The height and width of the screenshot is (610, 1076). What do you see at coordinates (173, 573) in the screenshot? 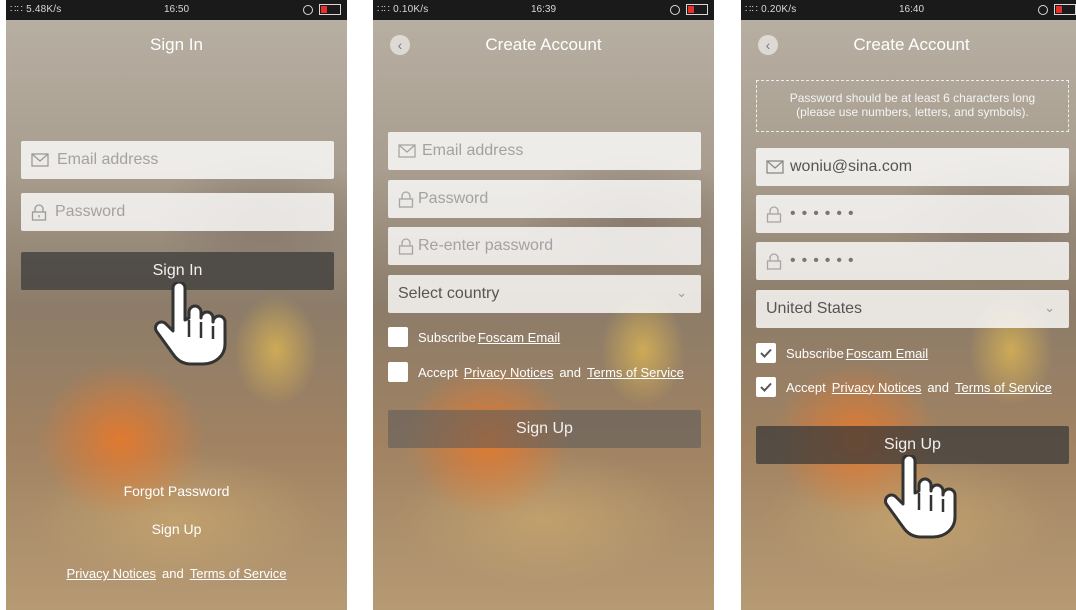
I see `legal-and-text: and` at bounding box center [173, 573].